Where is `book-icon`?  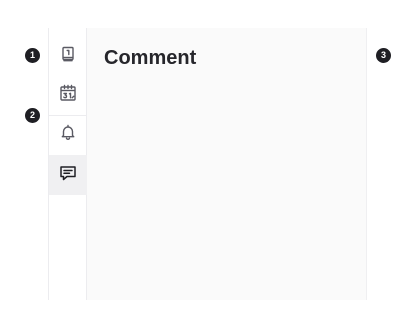 book-icon is located at coordinates (68, 56).